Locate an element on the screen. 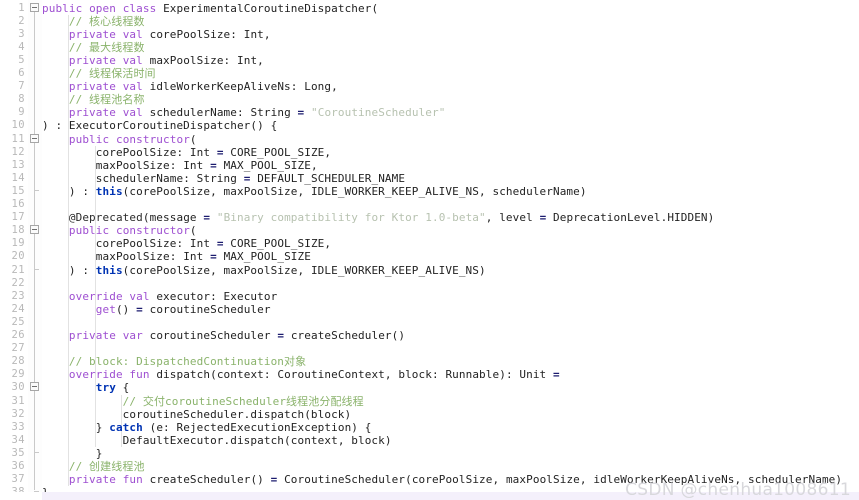 Image resolution: width=859 pixels, height=500 pixels. code-line: maxPoolSize: Int = MAX_POOL_SIZE, is located at coordinates (180, 165).